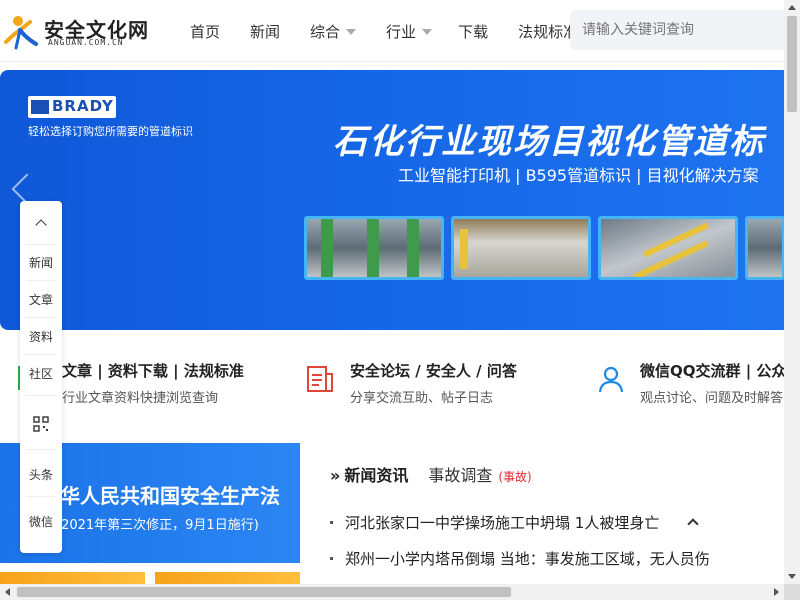 This screenshot has height=600, width=800. What do you see at coordinates (527, 558) in the screenshot?
I see `news-title: 郑州一小学内塔吊倒塌 当地：事发施工区域，无人员伤` at bounding box center [527, 558].